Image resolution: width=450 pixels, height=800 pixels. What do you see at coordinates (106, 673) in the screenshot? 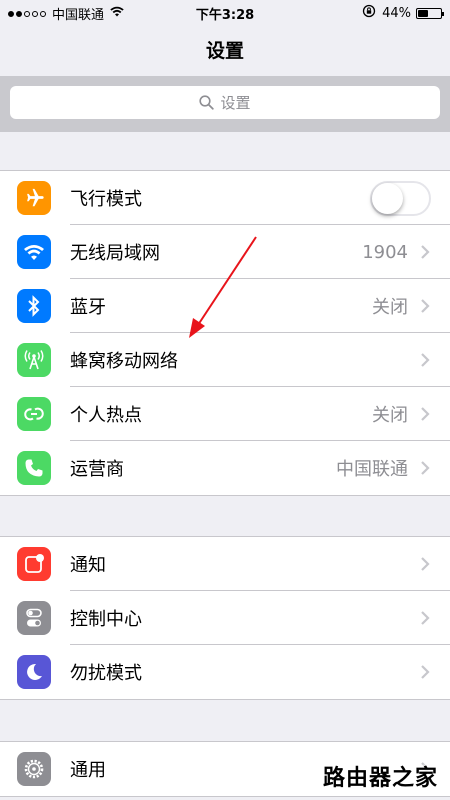
I see `row-label: 勿扰模式` at bounding box center [106, 673].